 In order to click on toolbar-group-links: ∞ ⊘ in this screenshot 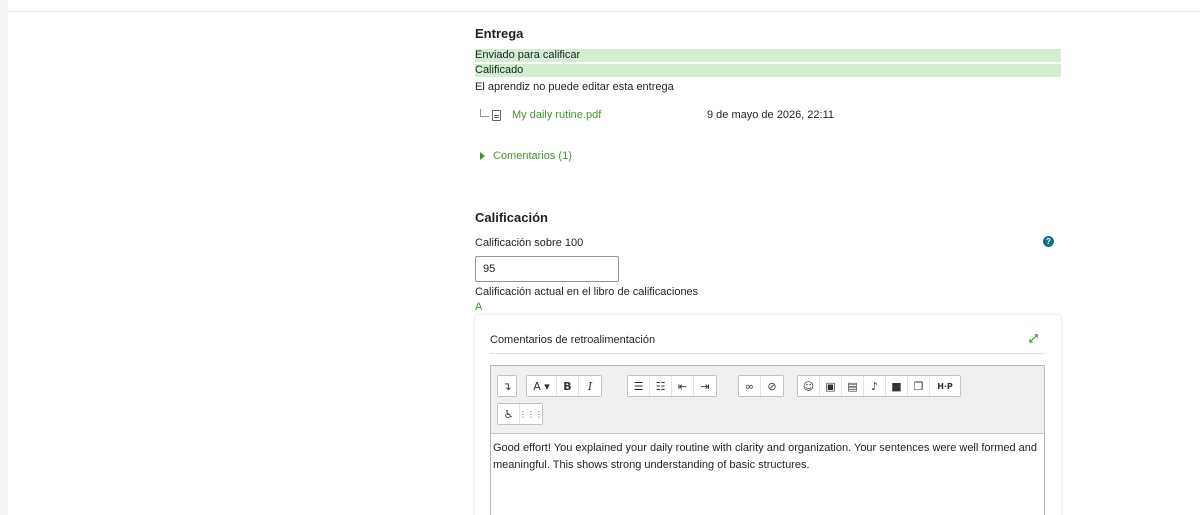, I will do `click(761, 386)`.